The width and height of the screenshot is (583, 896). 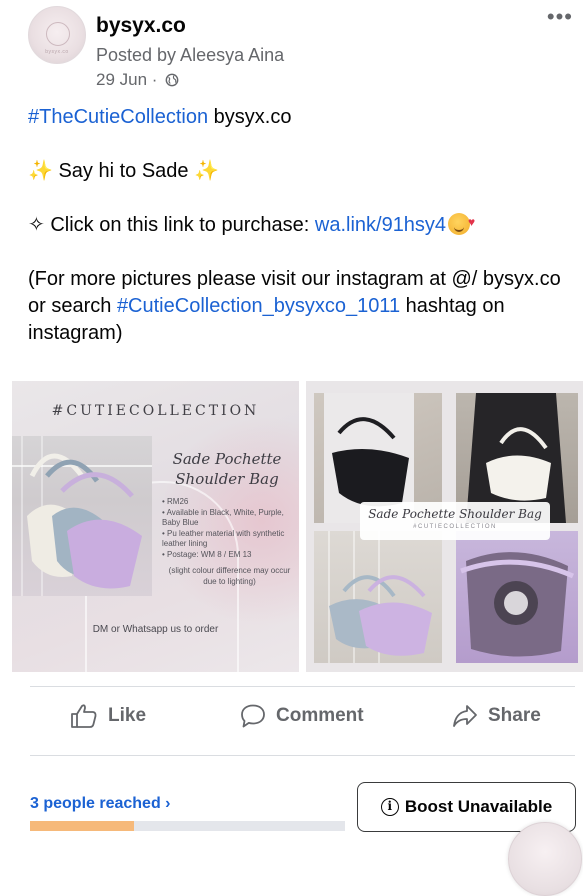 I want to click on order-cta: DM or Whatsapp us to order, so click(x=155, y=629).